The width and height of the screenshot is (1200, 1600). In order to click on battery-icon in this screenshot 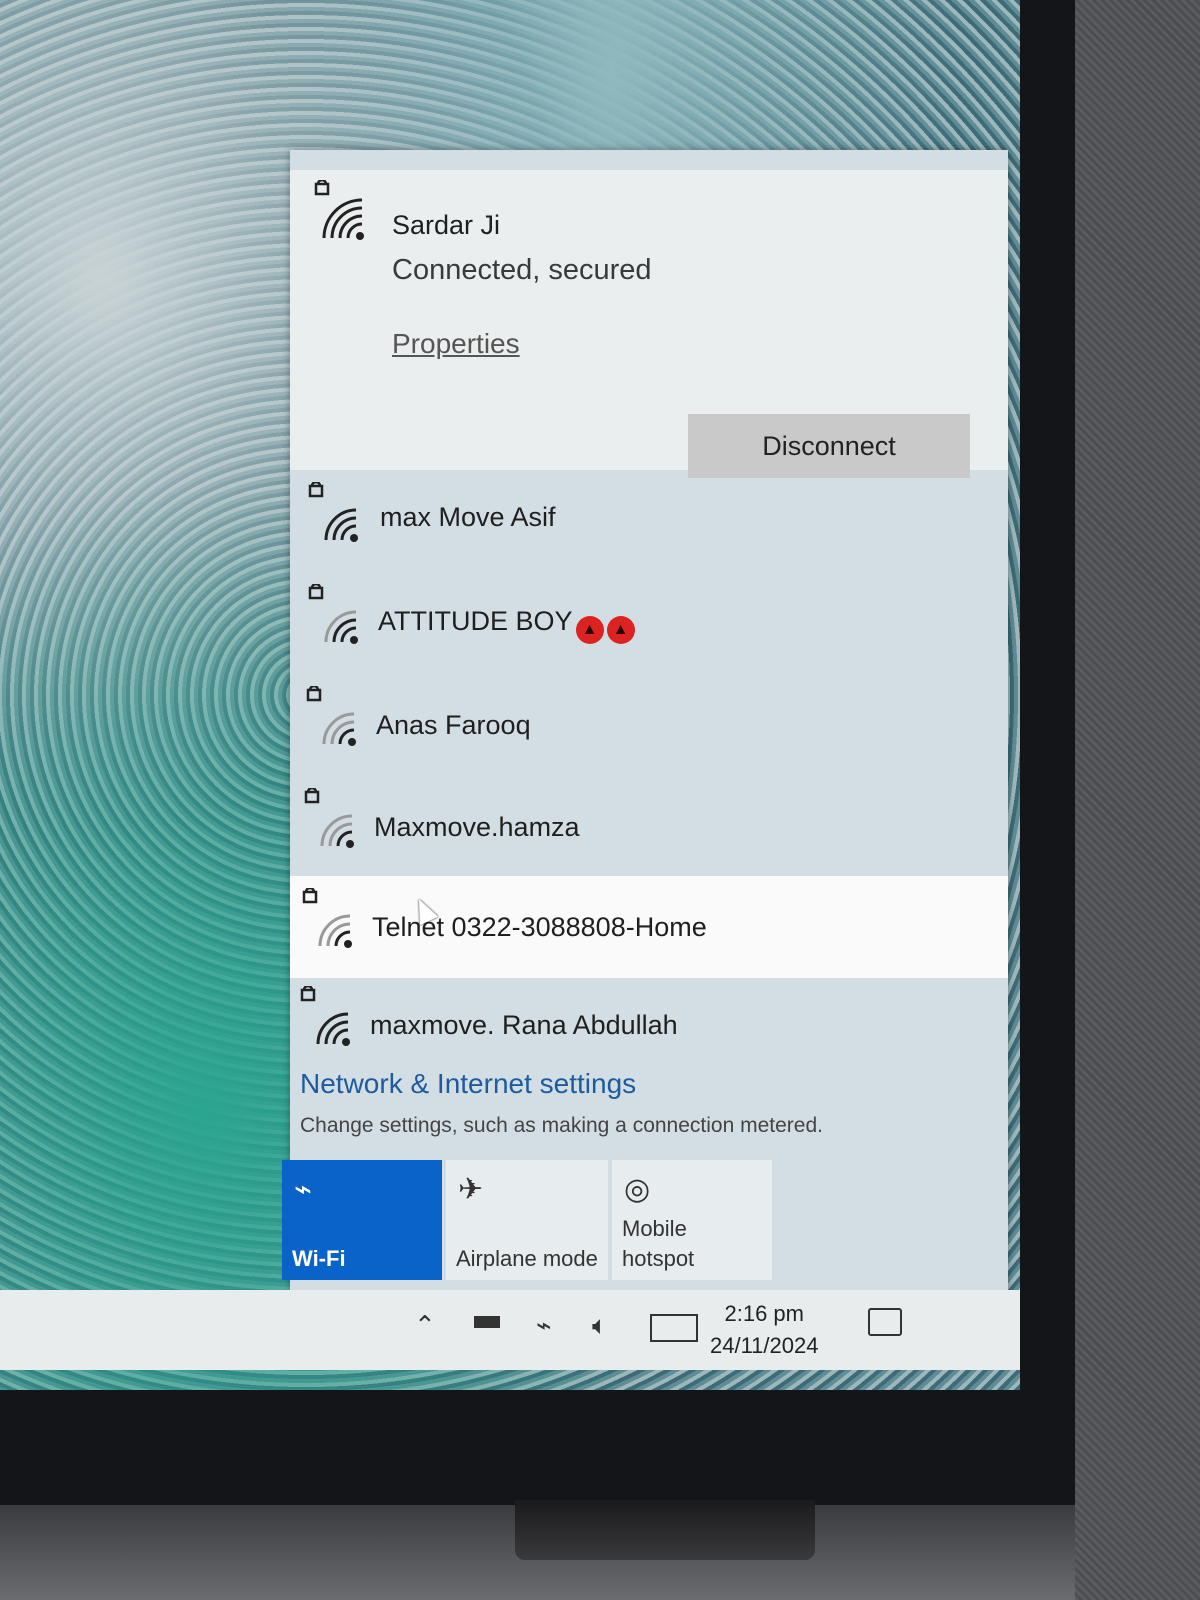, I will do `click(487, 1322)`.